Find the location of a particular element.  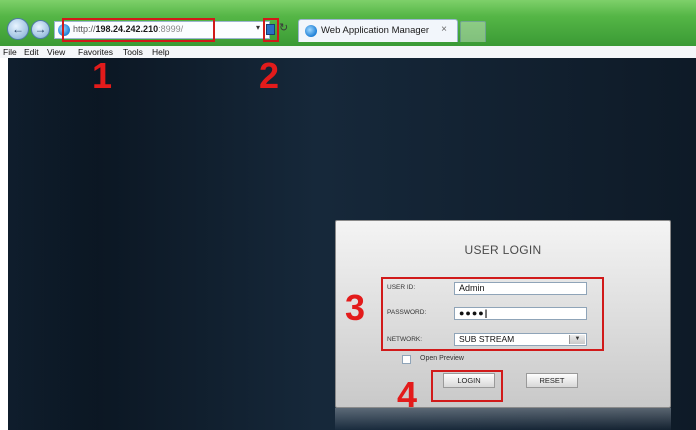

forward-button: → is located at coordinates (40, 29).